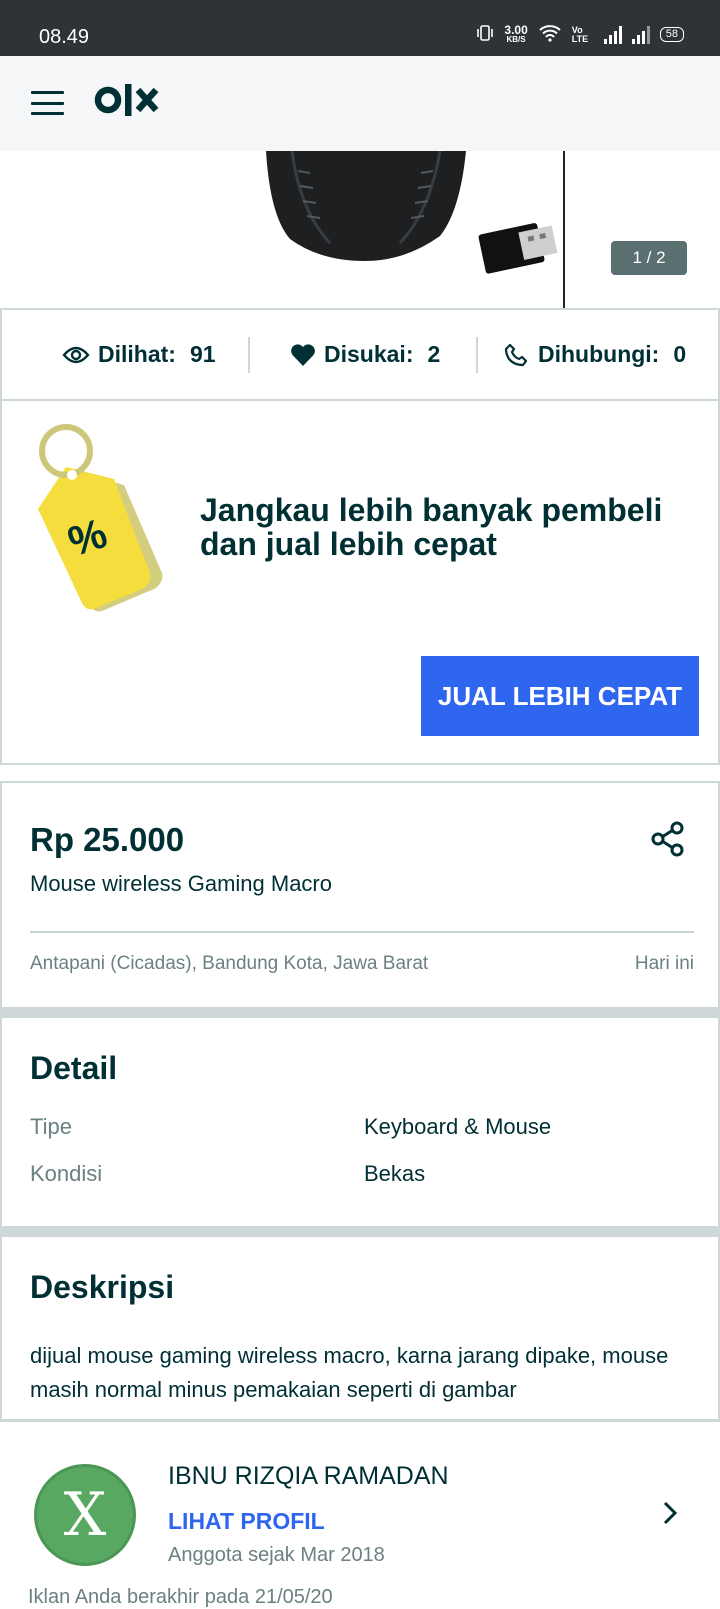  I want to click on detail-value: Keyboard & Mouse, so click(458, 1126).